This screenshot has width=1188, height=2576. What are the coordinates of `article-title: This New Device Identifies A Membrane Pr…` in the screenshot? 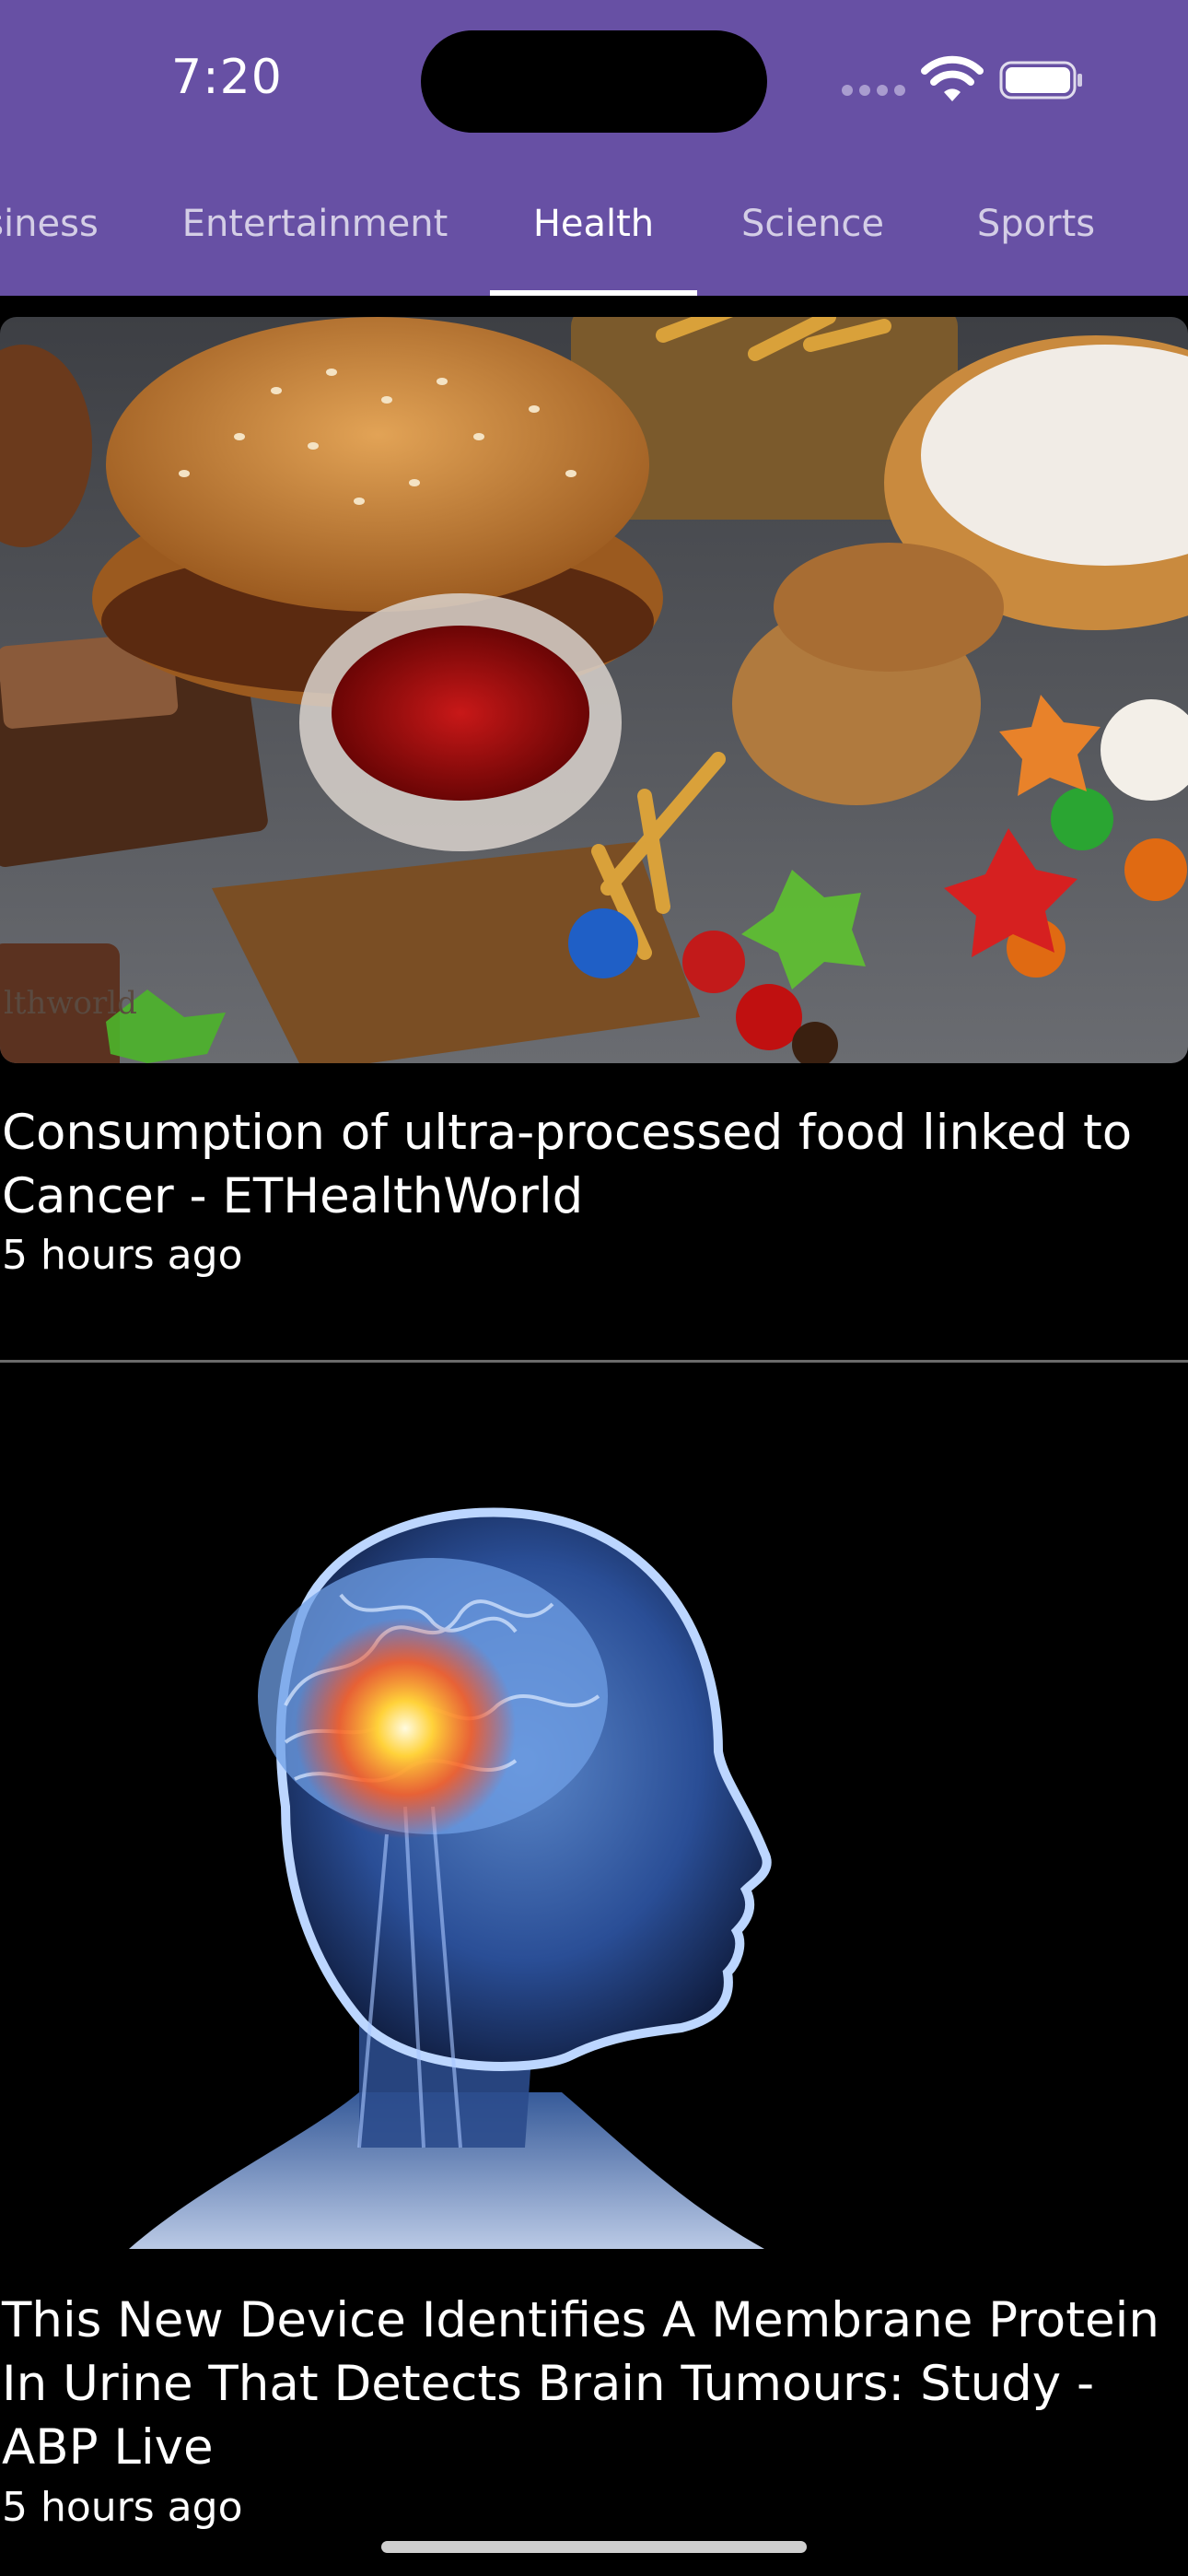 It's located at (591, 2384).